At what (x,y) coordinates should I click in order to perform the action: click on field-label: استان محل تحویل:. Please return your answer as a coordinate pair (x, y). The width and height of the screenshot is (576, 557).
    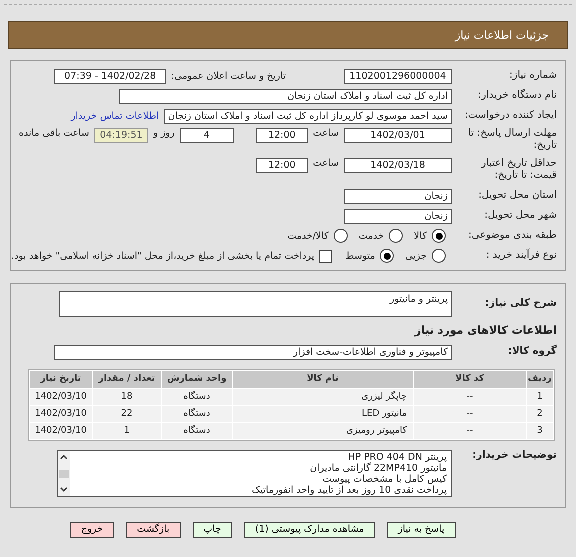
    Looking at the image, I should click on (517, 196).